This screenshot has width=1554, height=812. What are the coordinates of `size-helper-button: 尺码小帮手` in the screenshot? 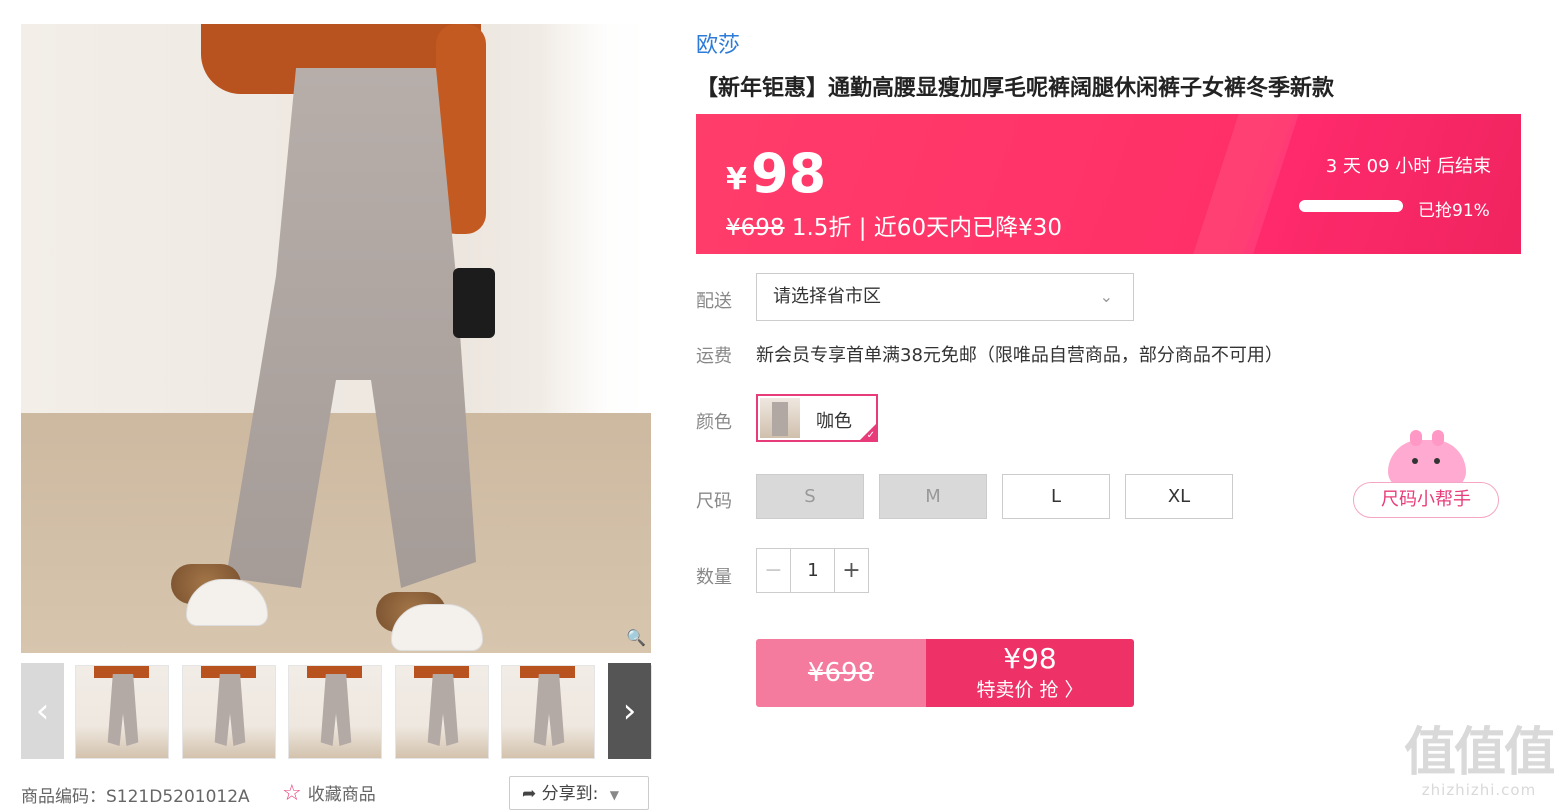 It's located at (1426, 500).